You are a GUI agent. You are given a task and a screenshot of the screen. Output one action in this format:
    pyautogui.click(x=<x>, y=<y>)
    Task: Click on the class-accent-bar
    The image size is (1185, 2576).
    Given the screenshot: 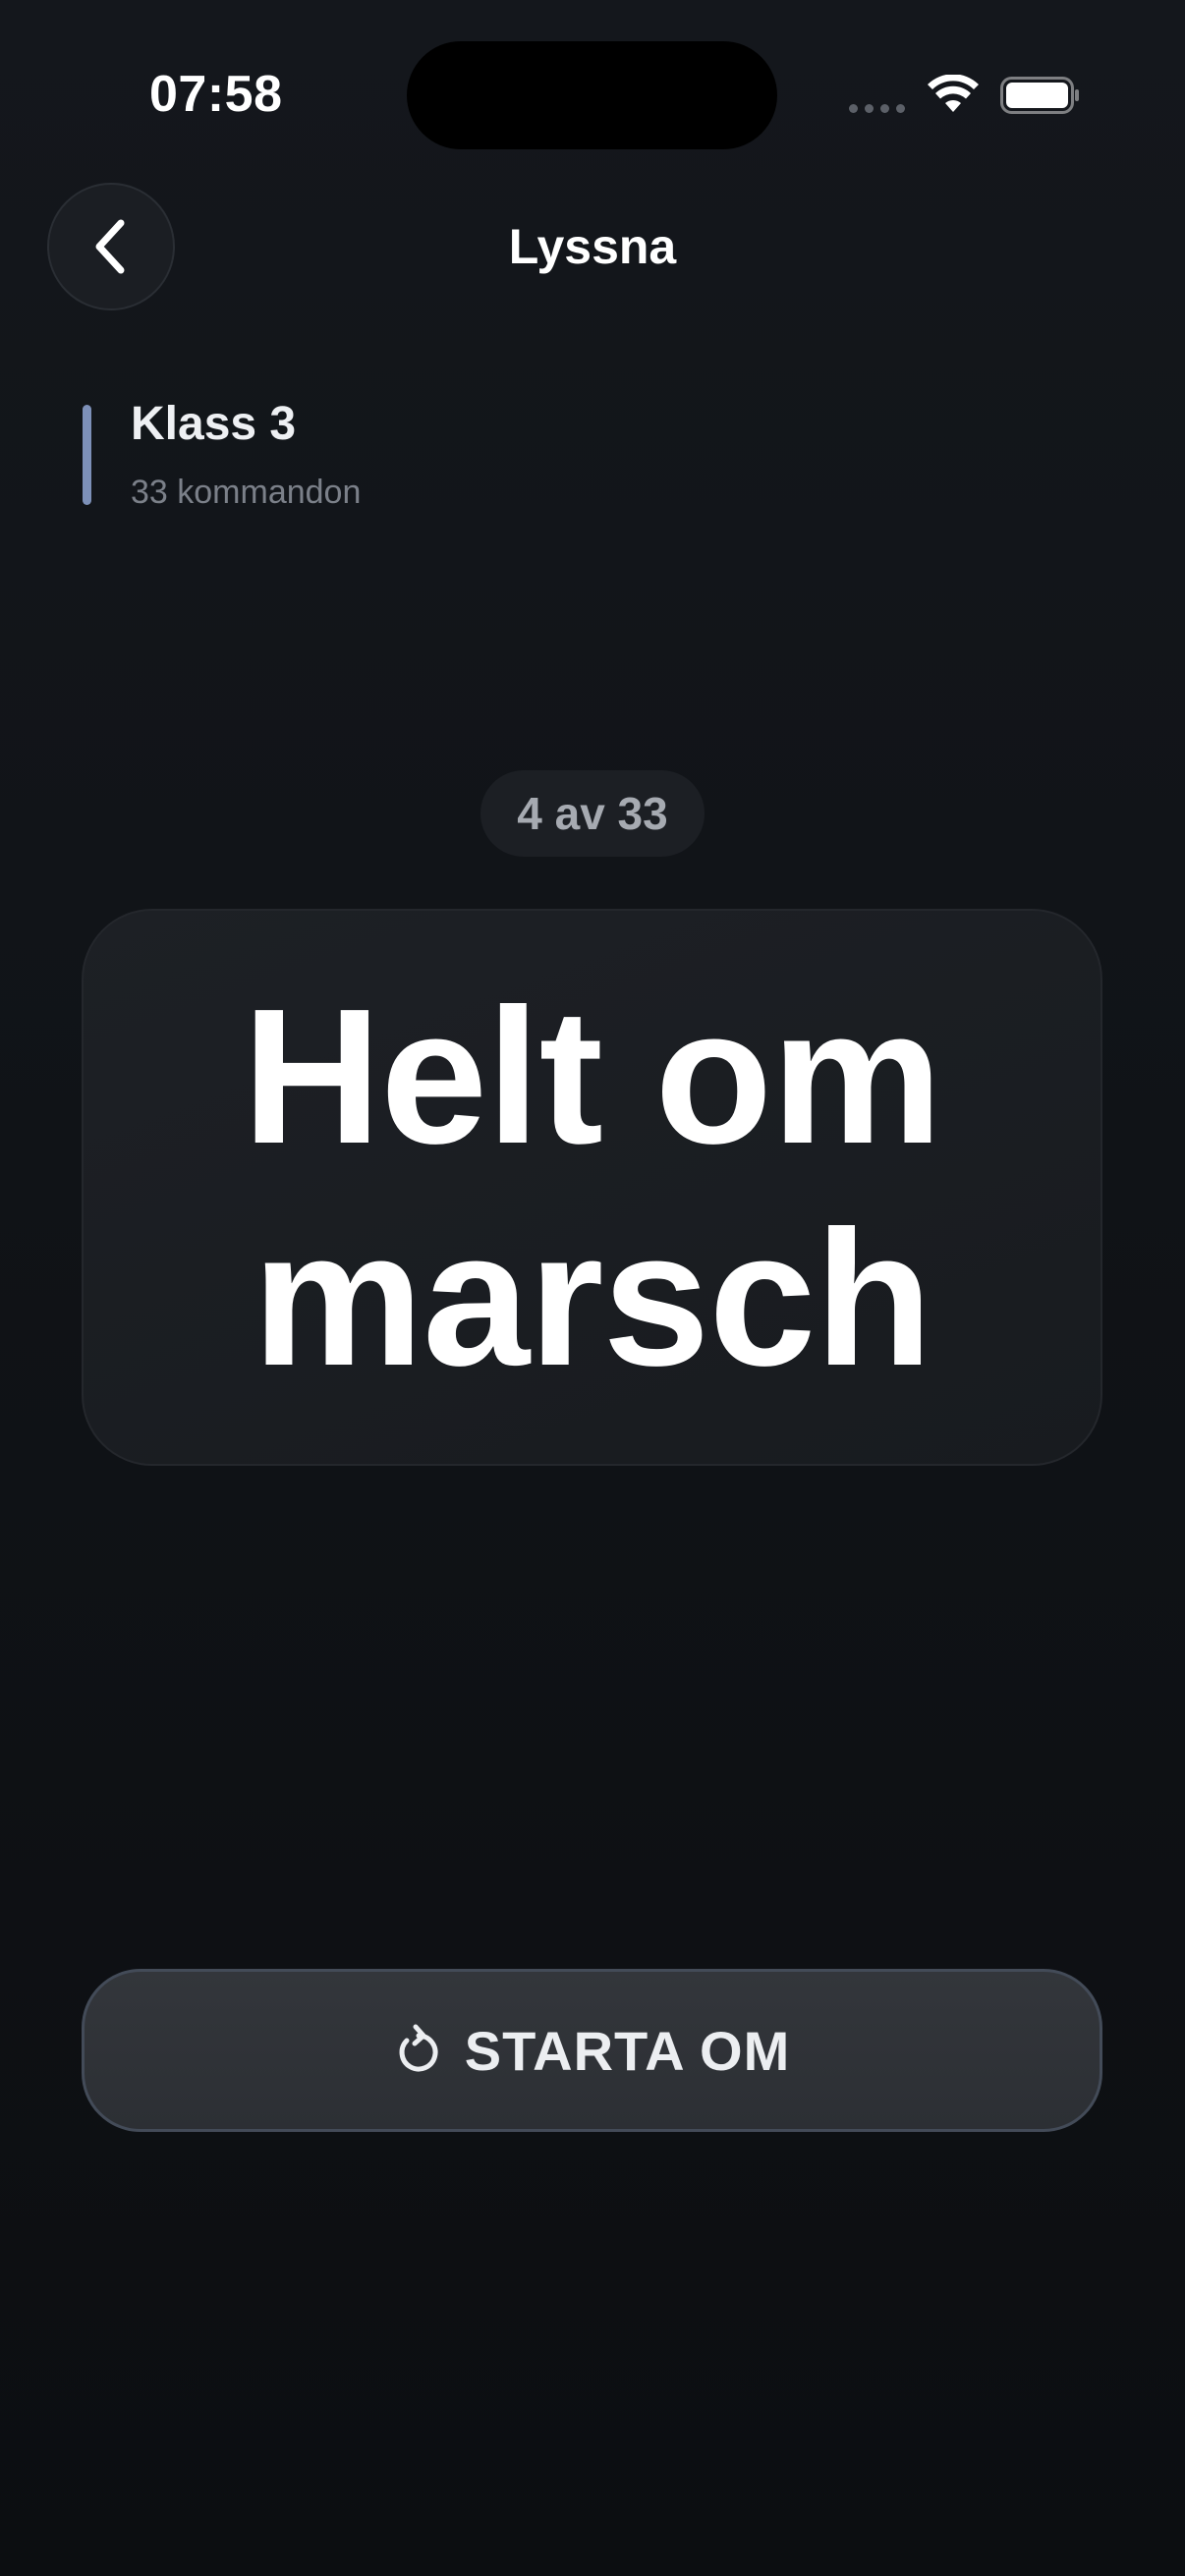 What is the action you would take?
    pyautogui.click(x=87, y=455)
    